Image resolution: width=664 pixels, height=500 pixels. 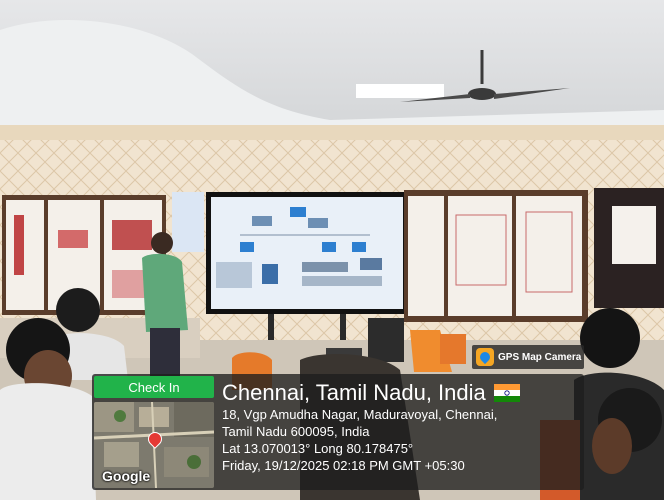 What do you see at coordinates (354, 392) in the screenshot?
I see `place-title-text: Chennai, Tamil Nadu, India` at bounding box center [354, 392].